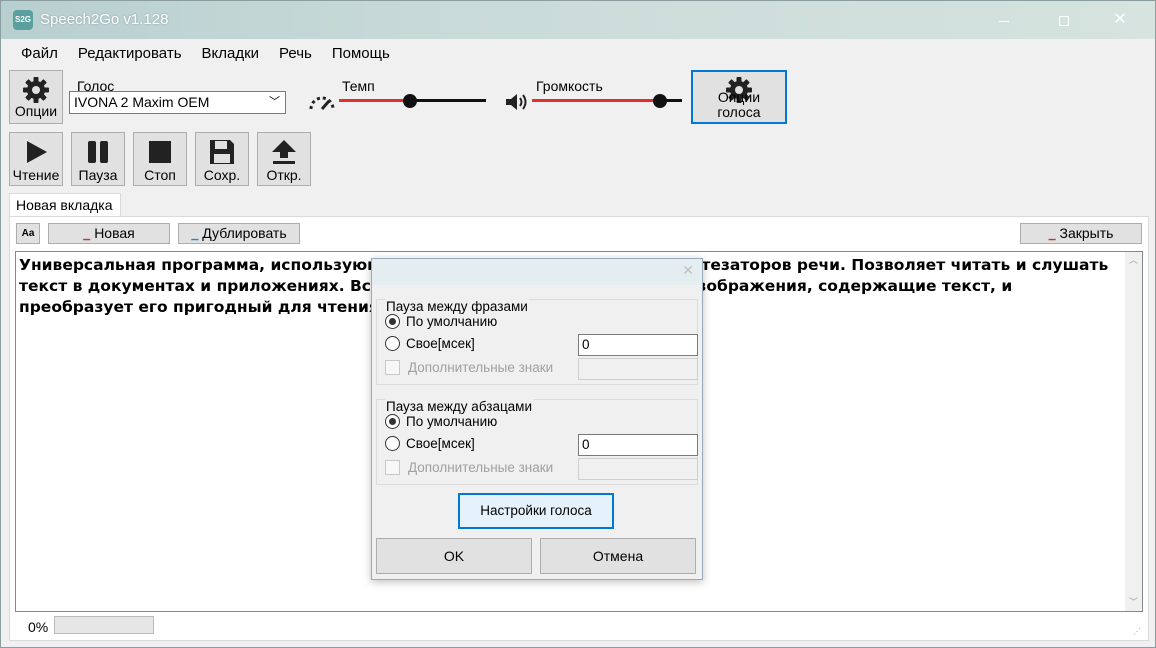  What do you see at coordinates (1086, 233) in the screenshot?
I see `close-tab-label: Закрыть` at bounding box center [1086, 233].